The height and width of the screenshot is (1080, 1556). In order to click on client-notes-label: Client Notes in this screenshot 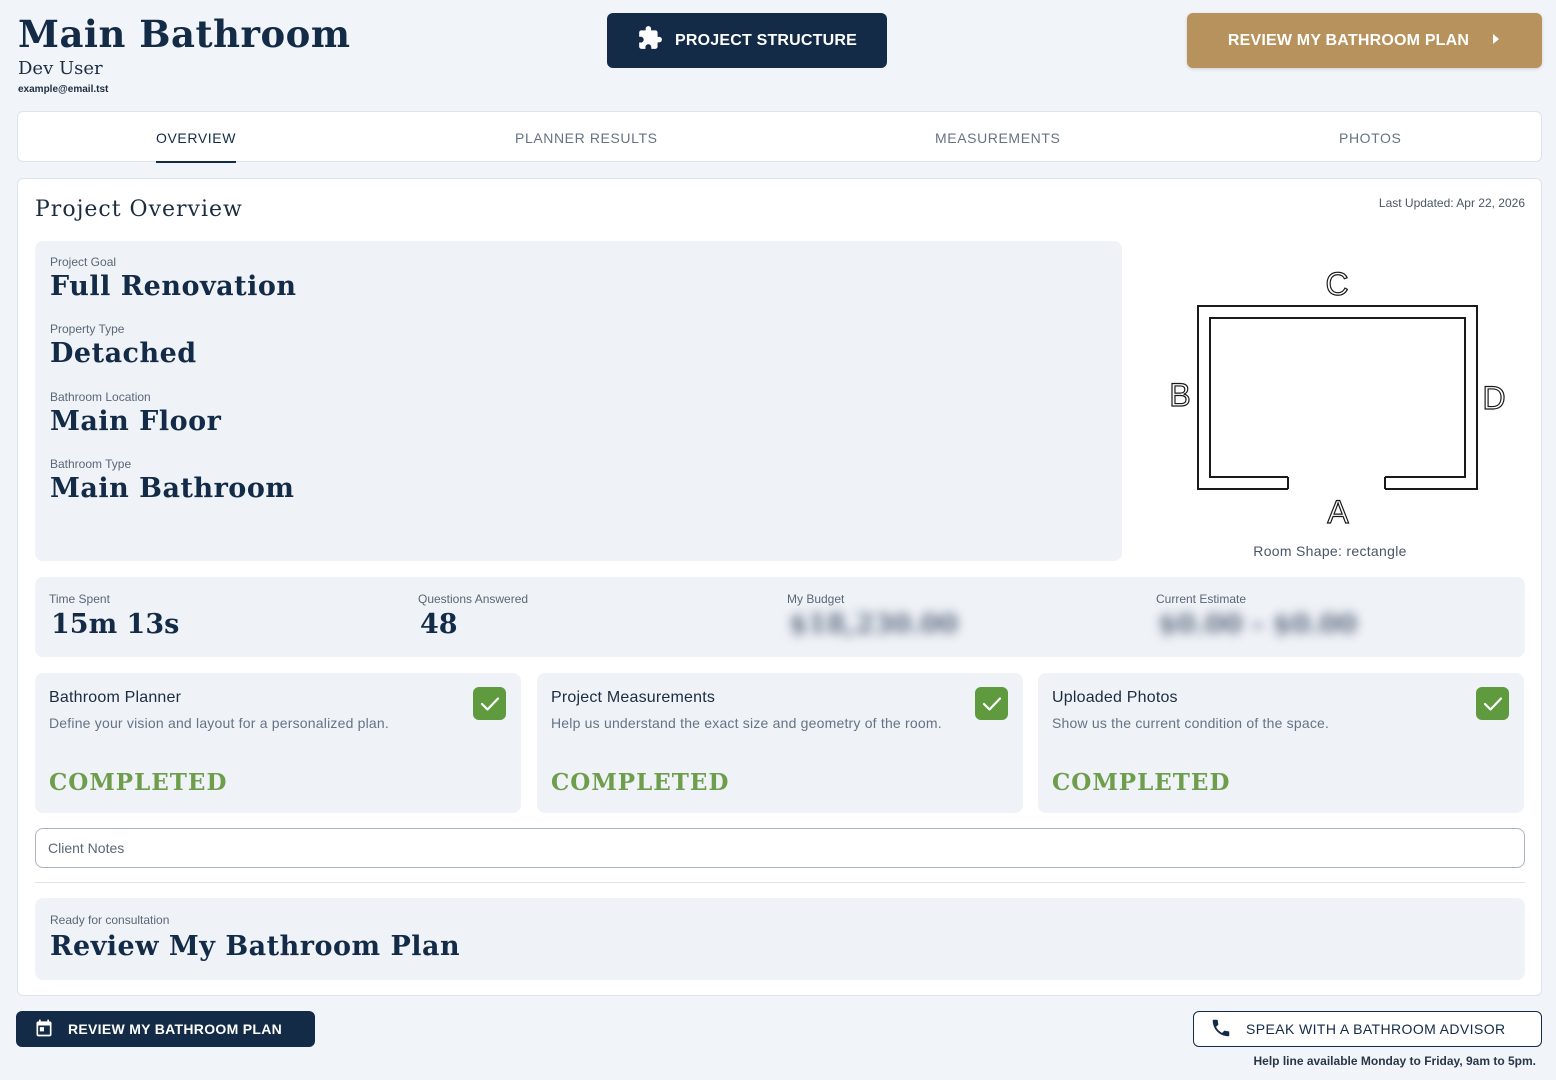, I will do `click(86, 848)`.